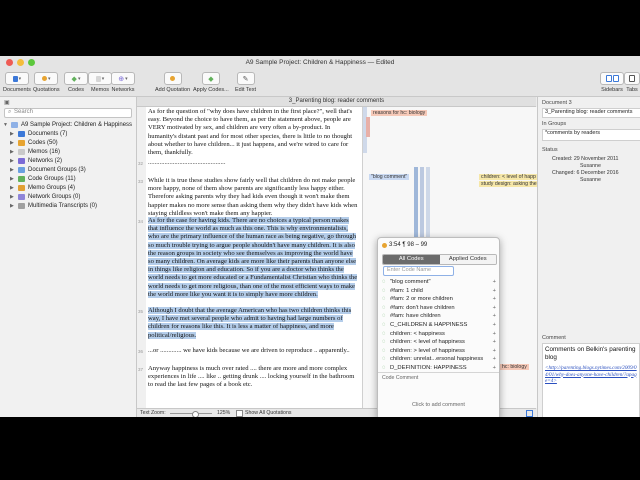  I want to click on navigator-item: ▶ Memos (16), so click(35, 152).